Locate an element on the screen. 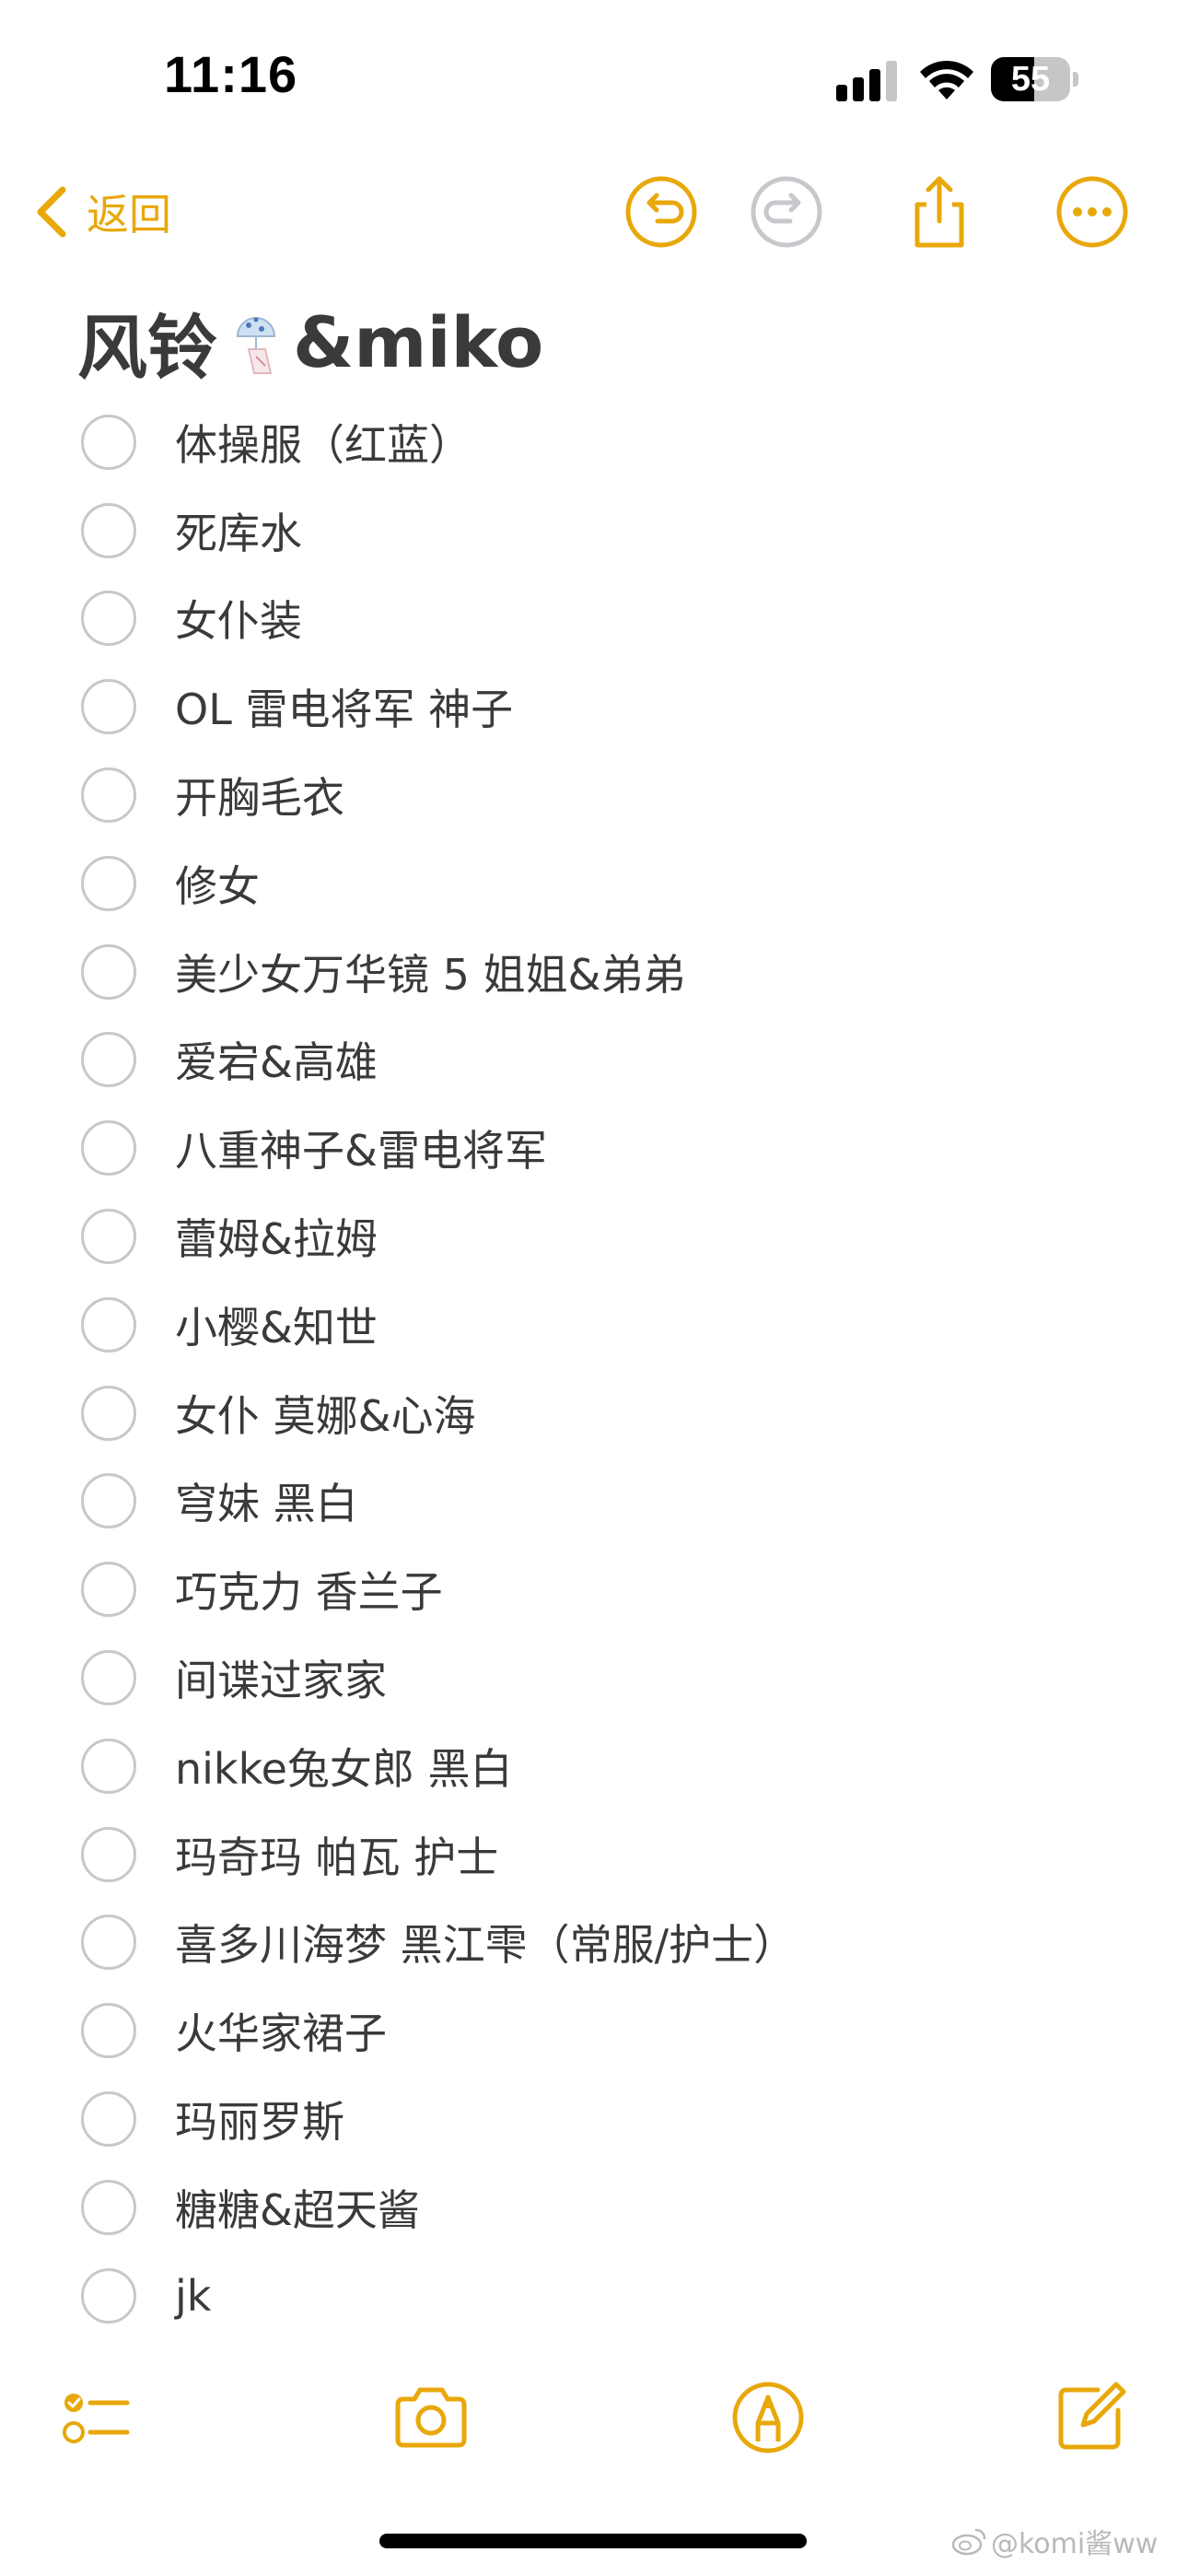 This screenshot has width=1188, height=2576. checklist-item-label: 爱宕&高雄 is located at coordinates (276, 1059).